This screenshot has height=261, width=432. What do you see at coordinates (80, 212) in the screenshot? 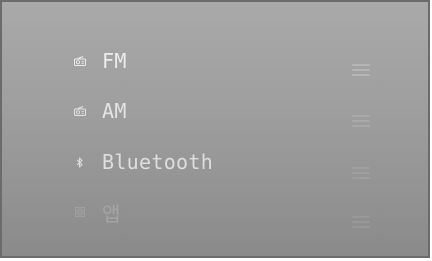
I see `apps-grid-icon` at bounding box center [80, 212].